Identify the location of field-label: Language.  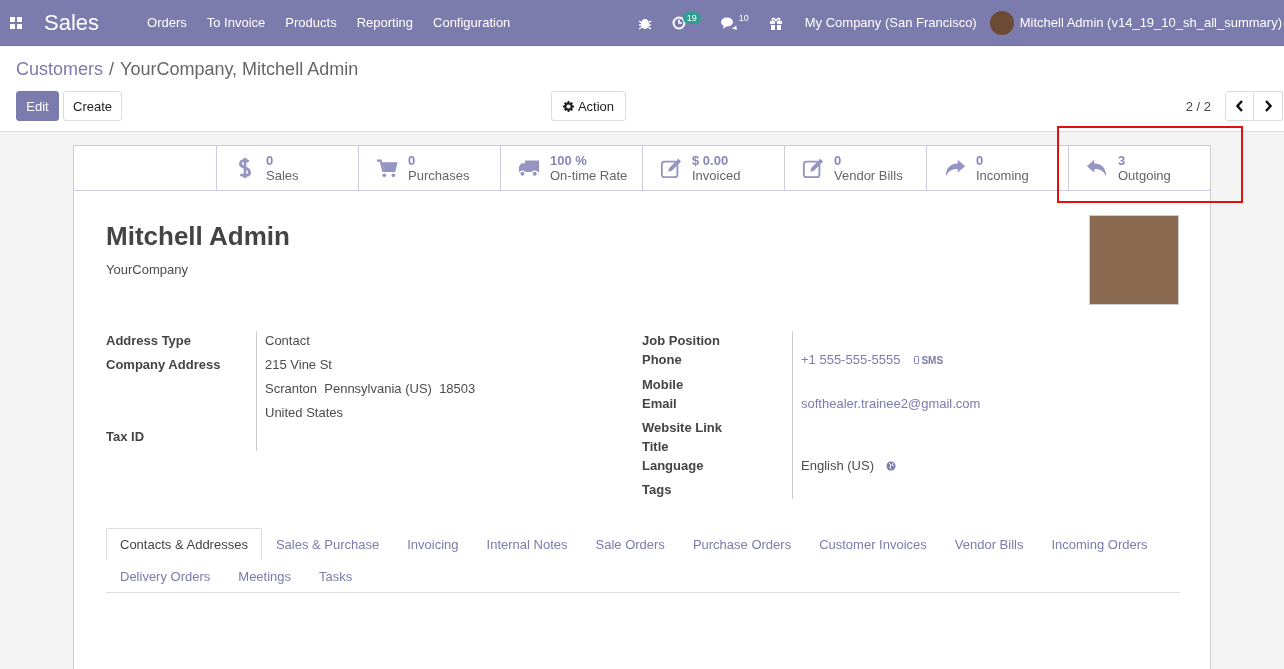
(673, 465).